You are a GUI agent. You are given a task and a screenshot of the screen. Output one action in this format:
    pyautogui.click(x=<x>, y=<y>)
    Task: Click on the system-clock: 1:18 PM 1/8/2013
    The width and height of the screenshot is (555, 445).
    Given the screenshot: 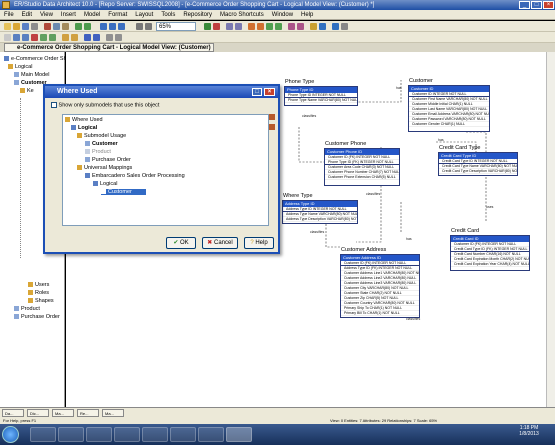 What is the action you would take?
    pyautogui.click(x=529, y=434)
    